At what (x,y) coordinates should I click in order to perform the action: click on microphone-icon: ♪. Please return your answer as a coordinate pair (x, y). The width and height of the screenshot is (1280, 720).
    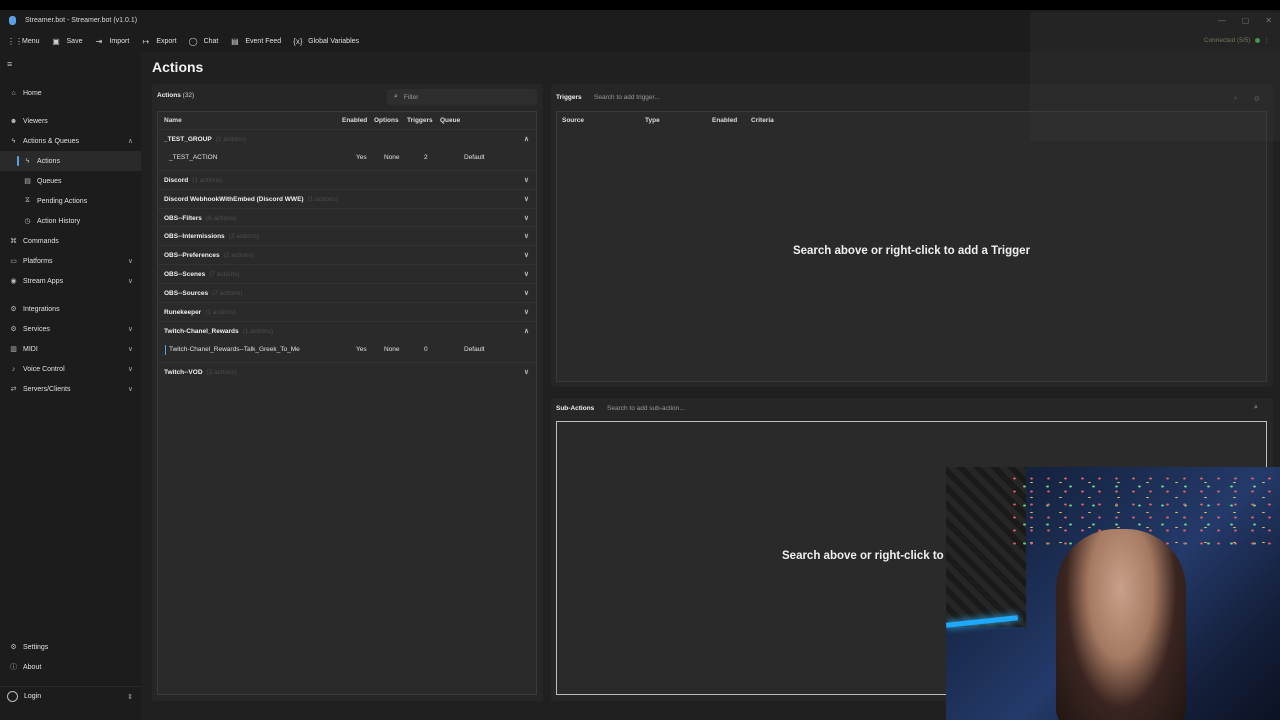
    Looking at the image, I should click on (13, 369).